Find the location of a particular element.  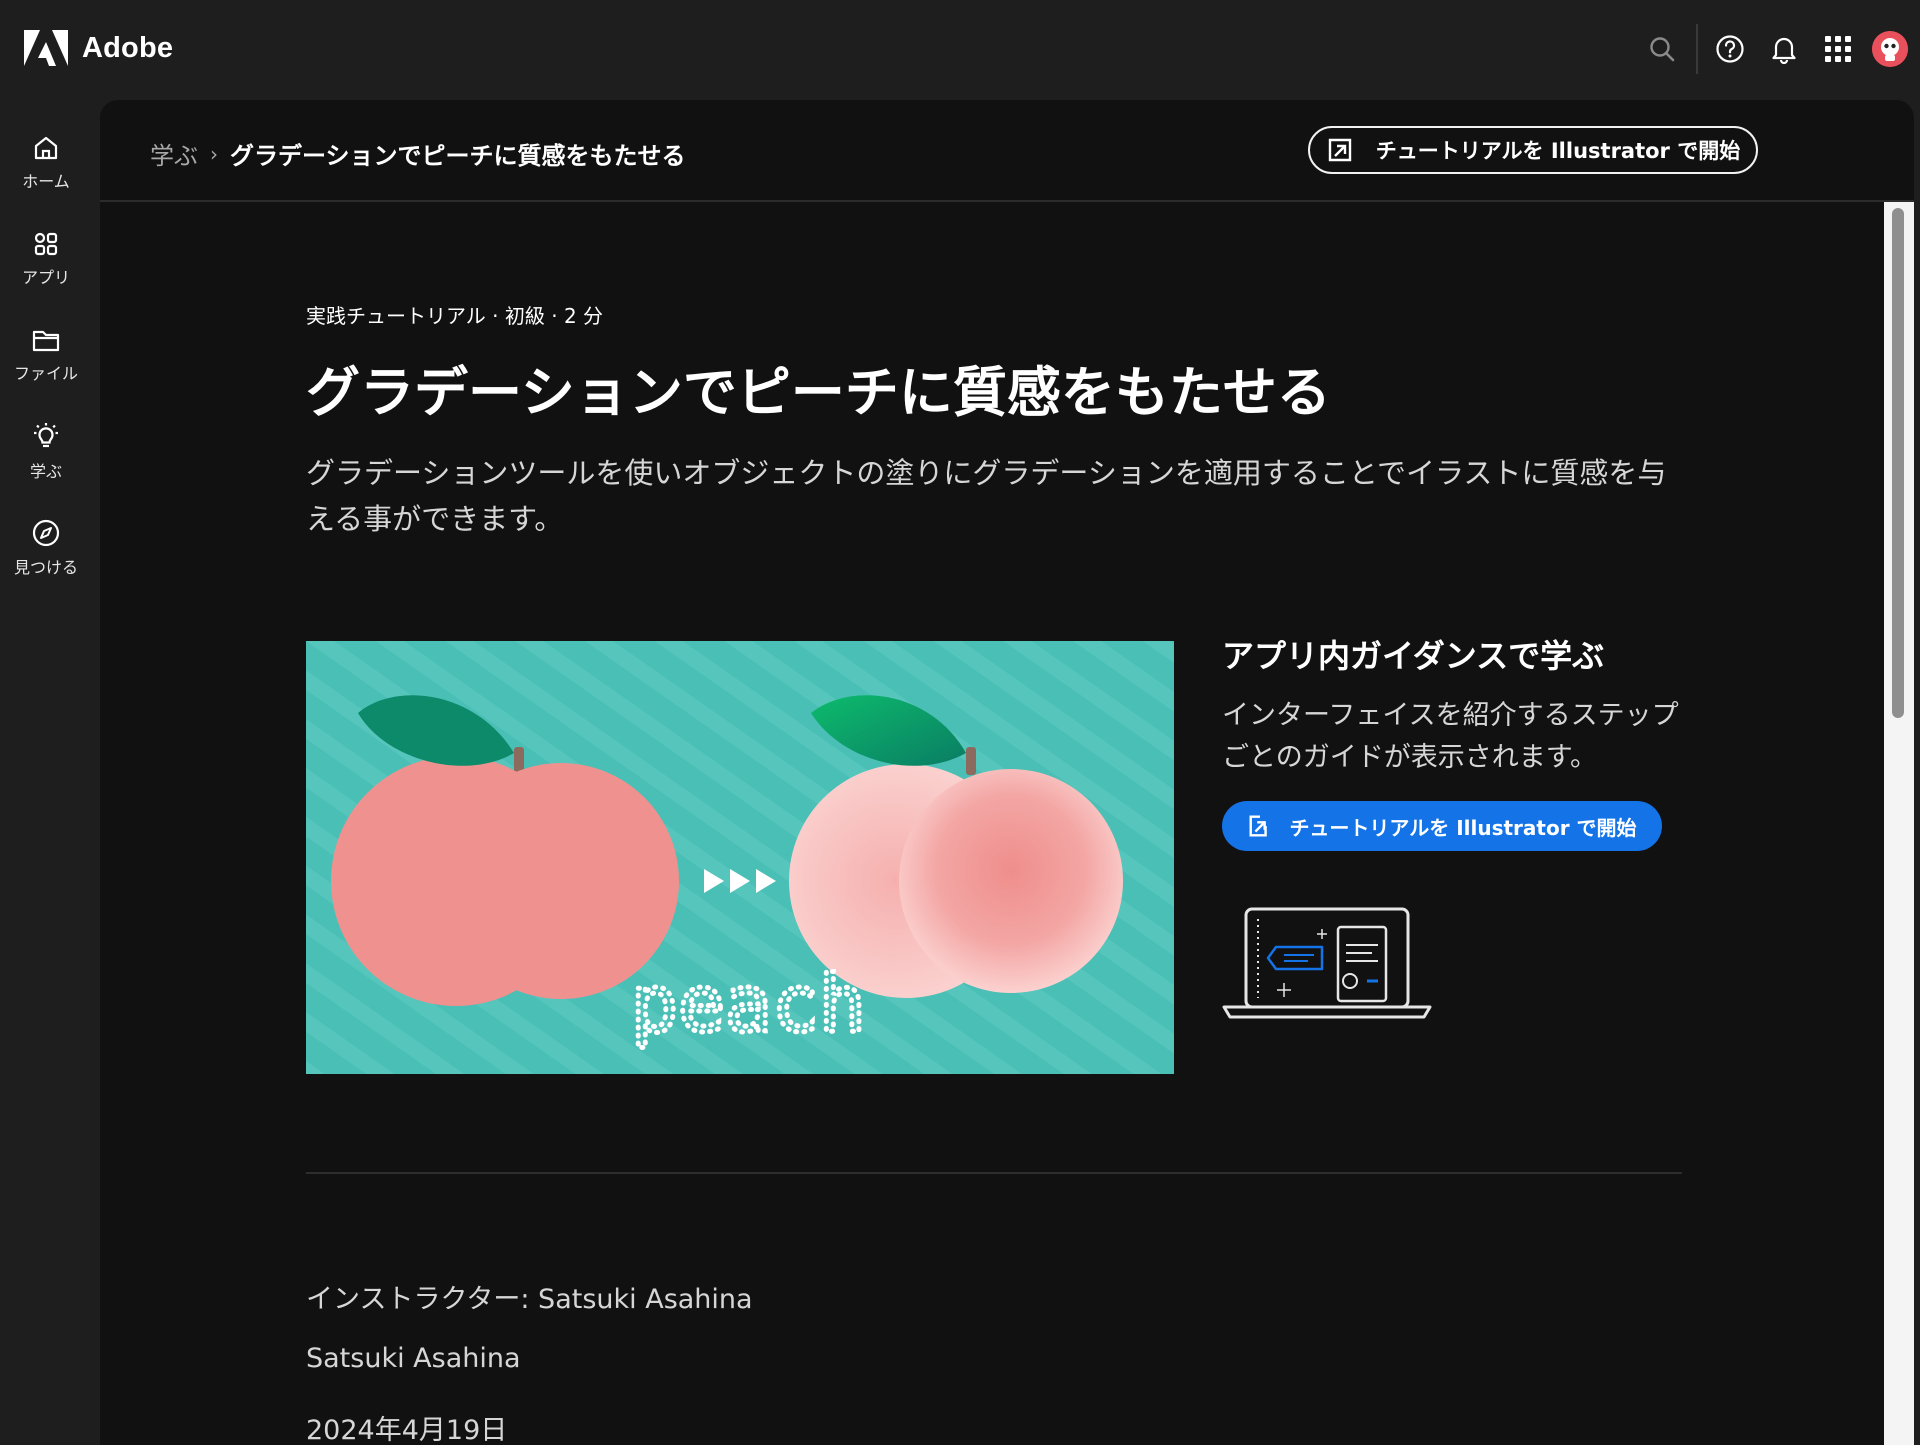

start-tutorial-button: チュートリアルを Illustrator で開始 is located at coordinates (1442, 826).